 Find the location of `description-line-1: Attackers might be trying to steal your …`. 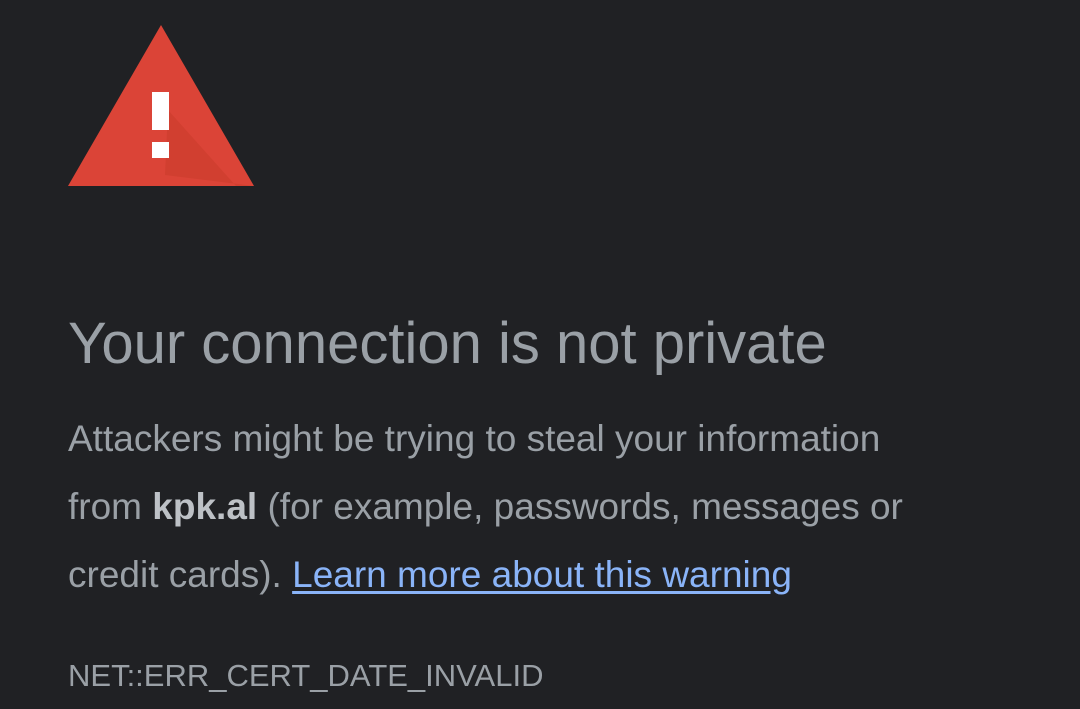

description-line-1: Attackers might be trying to steal your … is located at coordinates (474, 438).